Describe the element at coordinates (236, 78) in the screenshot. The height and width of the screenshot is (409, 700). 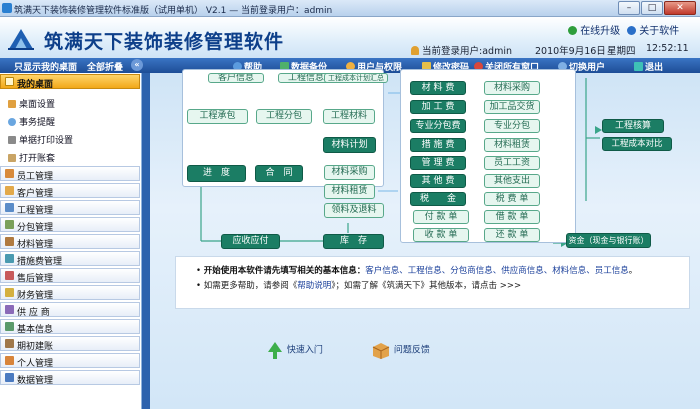
I see `customer-info-node: 客户信息` at that location.